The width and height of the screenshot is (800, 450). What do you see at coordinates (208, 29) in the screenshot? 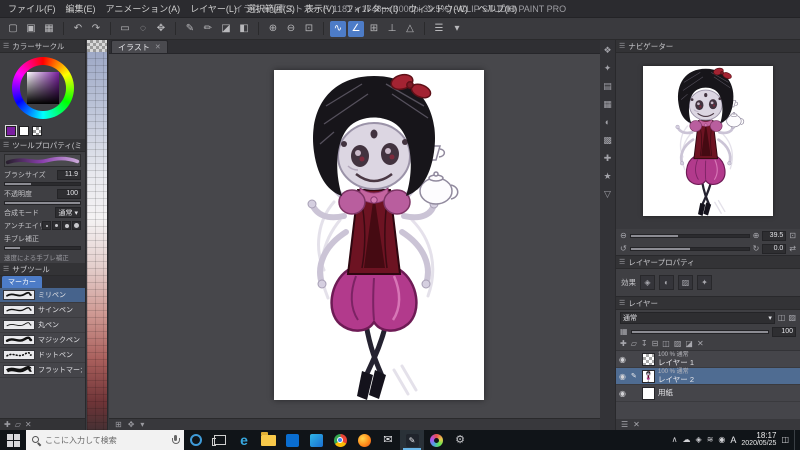
I see `brush-tool-icon: ✏` at bounding box center [208, 29].